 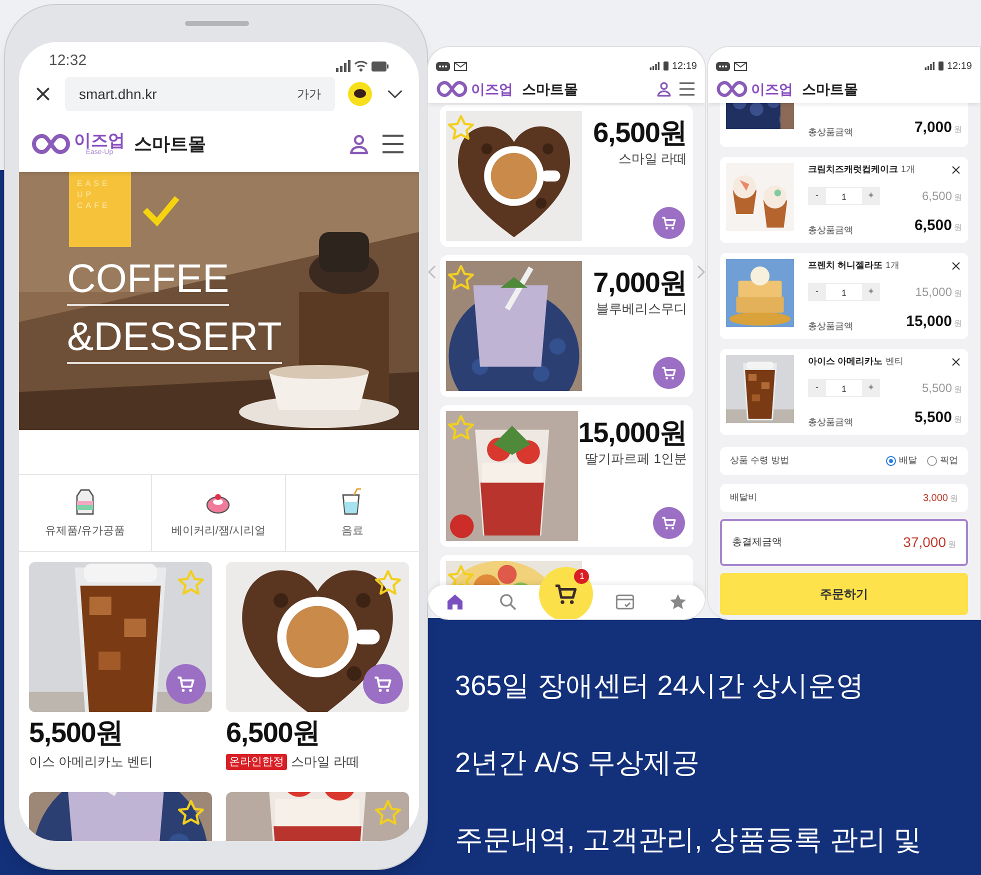 I want to click on speaker-slot, so click(x=217, y=23).